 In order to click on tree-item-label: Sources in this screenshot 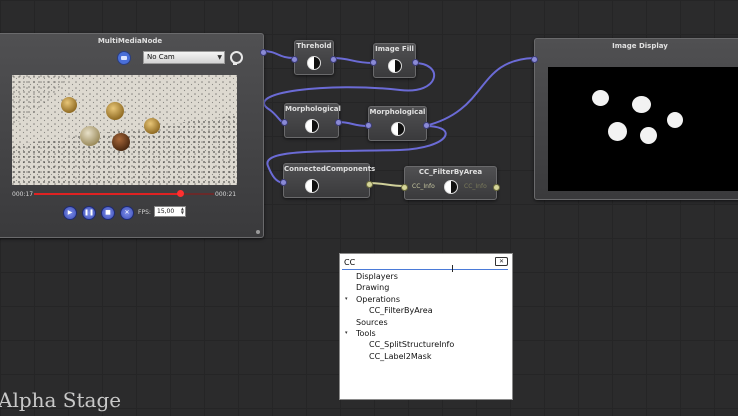, I will do `click(372, 322)`.